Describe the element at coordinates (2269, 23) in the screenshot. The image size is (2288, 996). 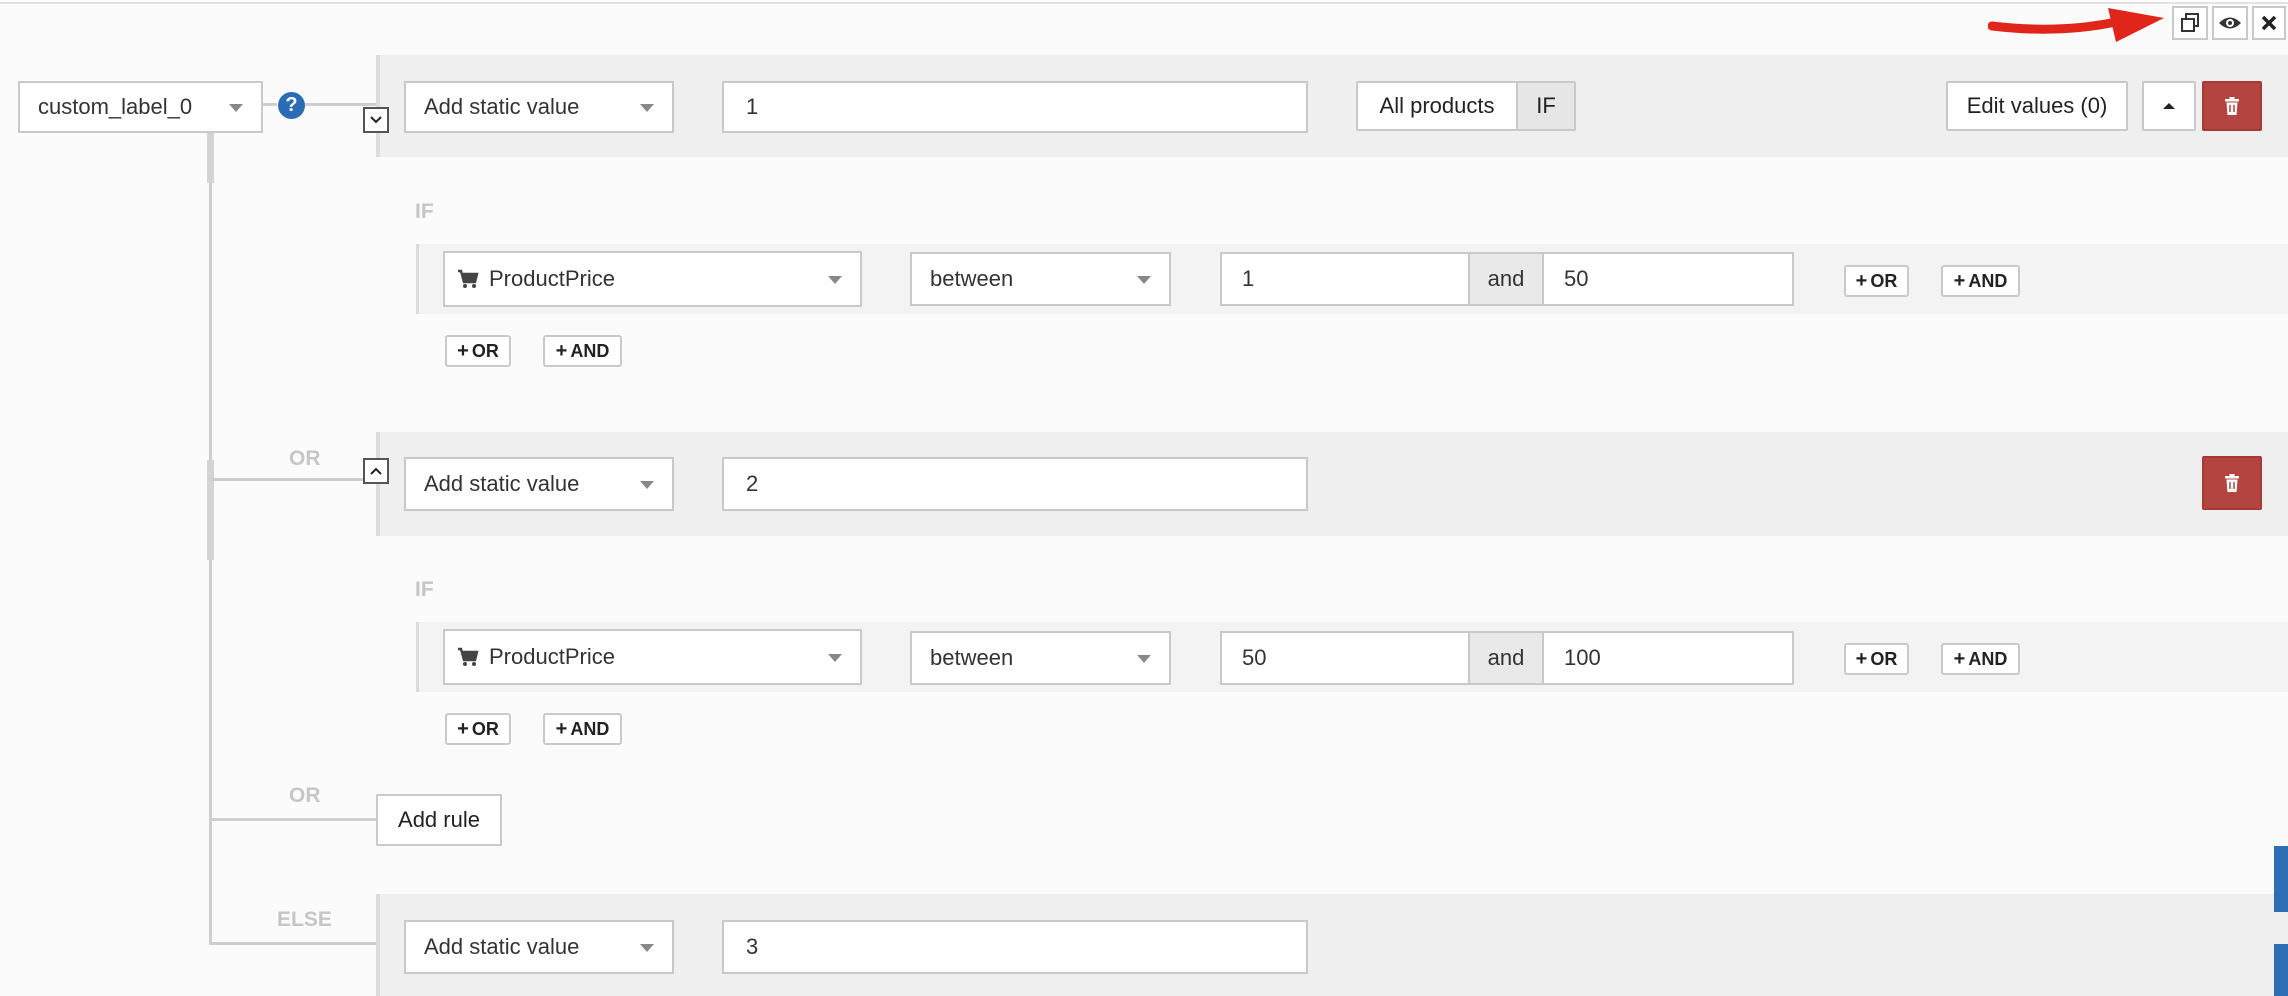
I see `close-icon` at that location.